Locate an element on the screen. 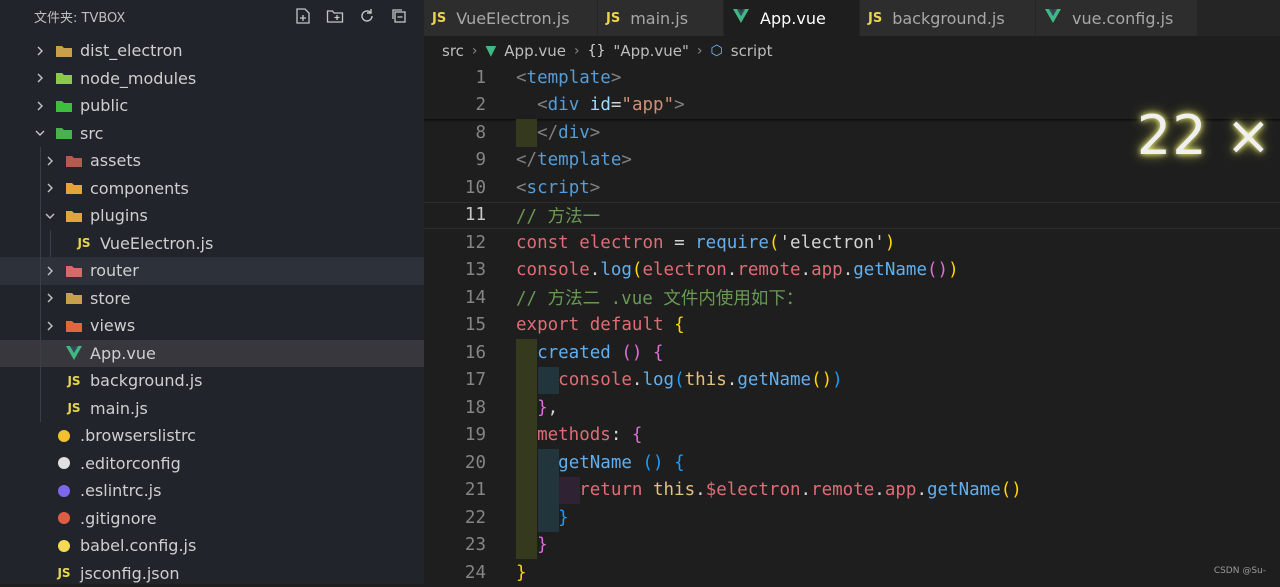 The height and width of the screenshot is (587, 1280). eslint-icon is located at coordinates (64, 491).